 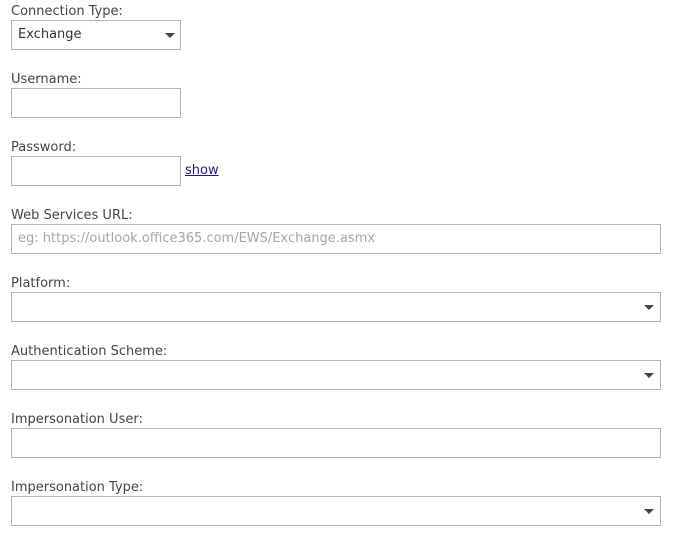 What do you see at coordinates (336, 307) in the screenshot?
I see `platform-select` at bounding box center [336, 307].